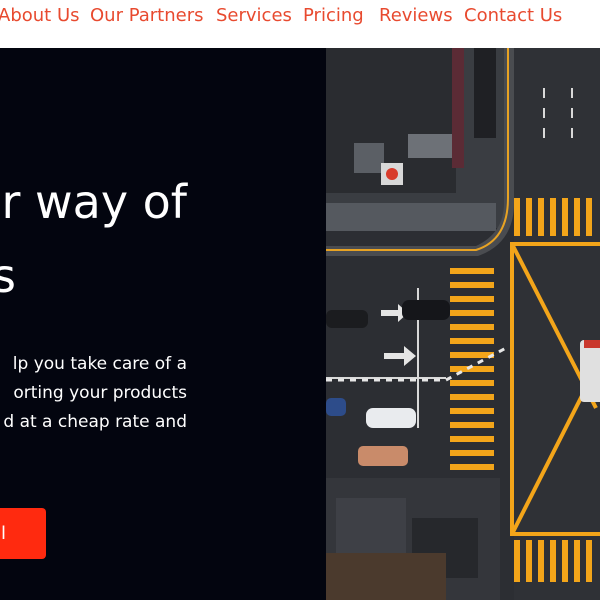  I want to click on hero-headline-line-2: s, so click(8, 276).